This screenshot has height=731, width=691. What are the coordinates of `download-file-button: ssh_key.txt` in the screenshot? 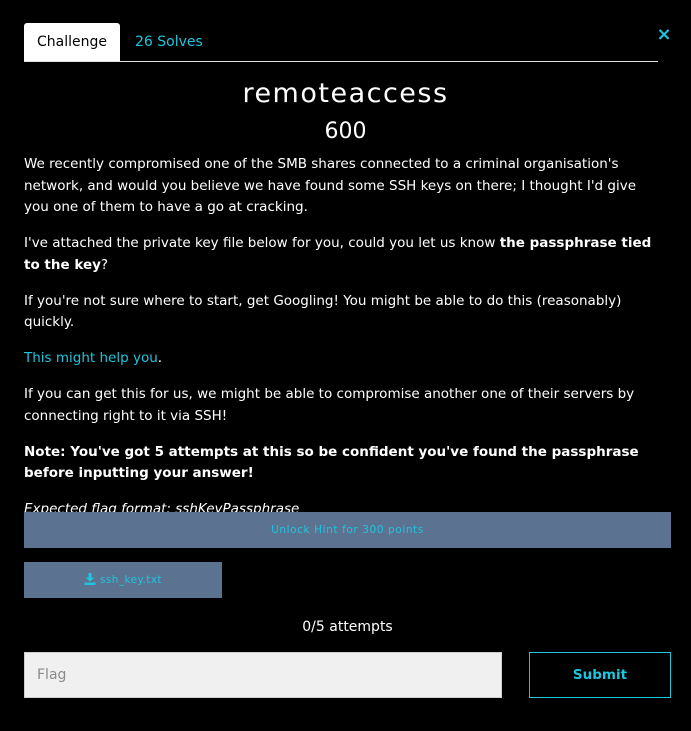 It's located at (123, 580).